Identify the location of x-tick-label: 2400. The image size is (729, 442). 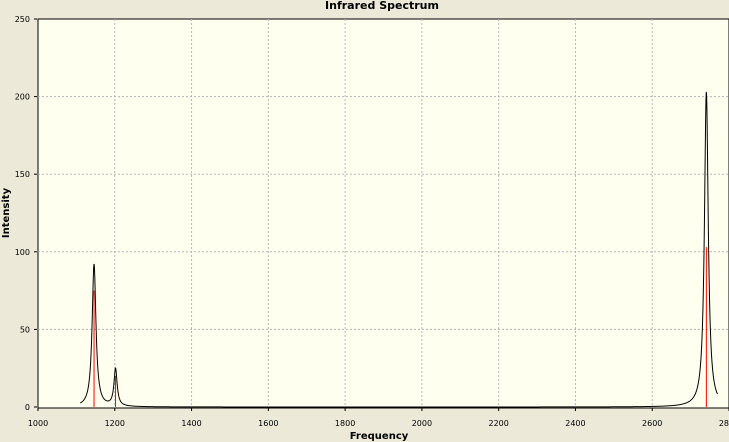
(575, 423).